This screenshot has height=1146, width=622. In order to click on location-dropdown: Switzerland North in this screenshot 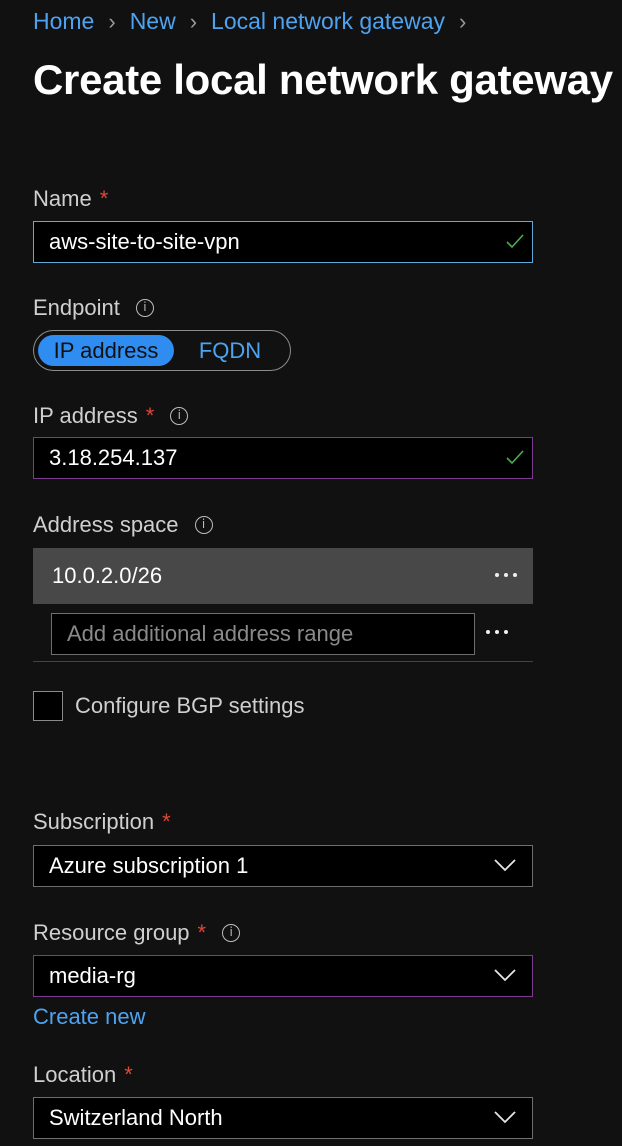, I will do `click(283, 1118)`.